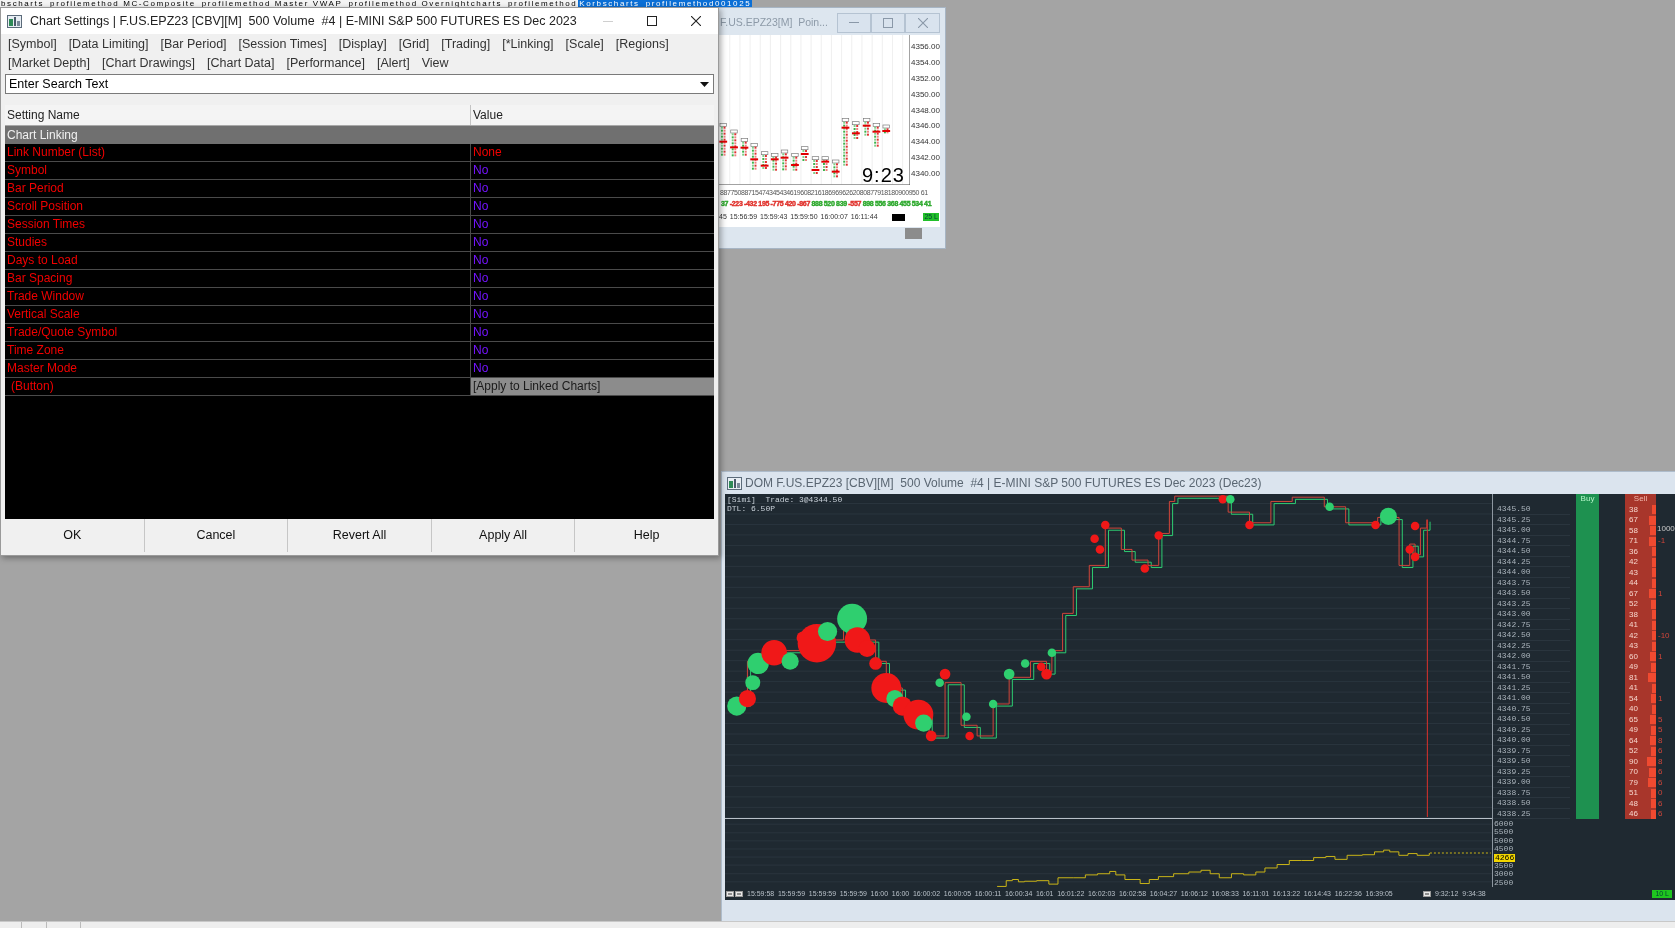 This screenshot has width=1675, height=928. What do you see at coordinates (925, 78) in the screenshot?
I see `price-label: 4352.00` at bounding box center [925, 78].